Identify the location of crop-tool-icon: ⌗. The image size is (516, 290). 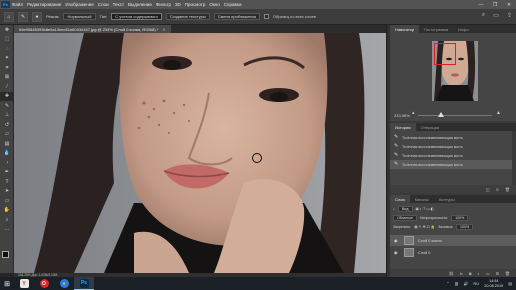
(7, 68).